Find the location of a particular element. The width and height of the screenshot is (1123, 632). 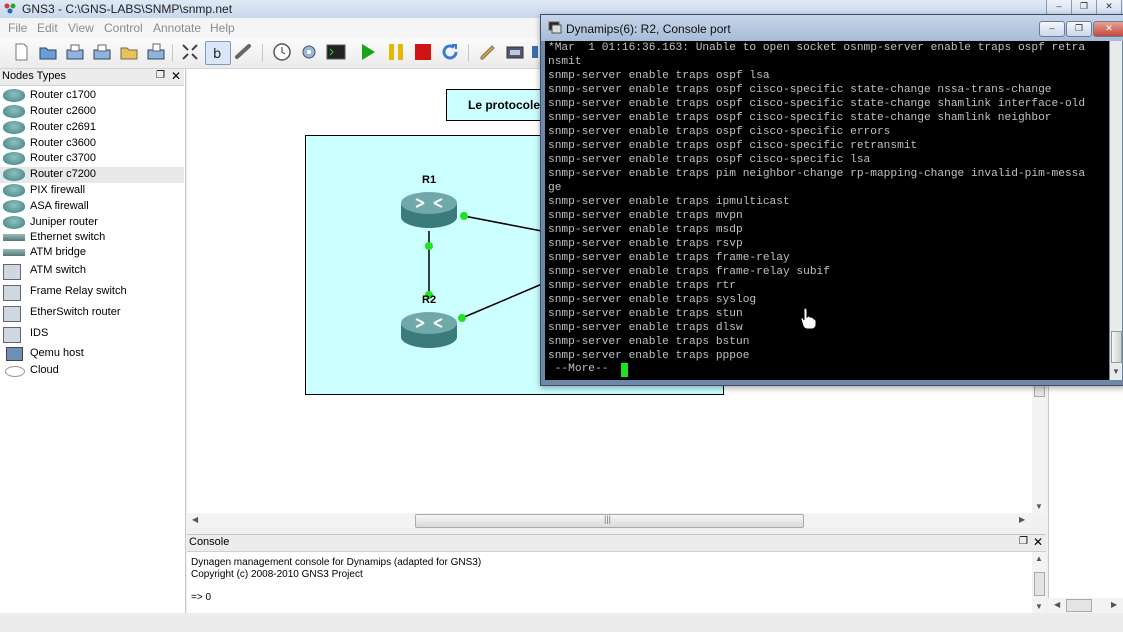

emulation-mode-button: b is located at coordinates (218, 53).